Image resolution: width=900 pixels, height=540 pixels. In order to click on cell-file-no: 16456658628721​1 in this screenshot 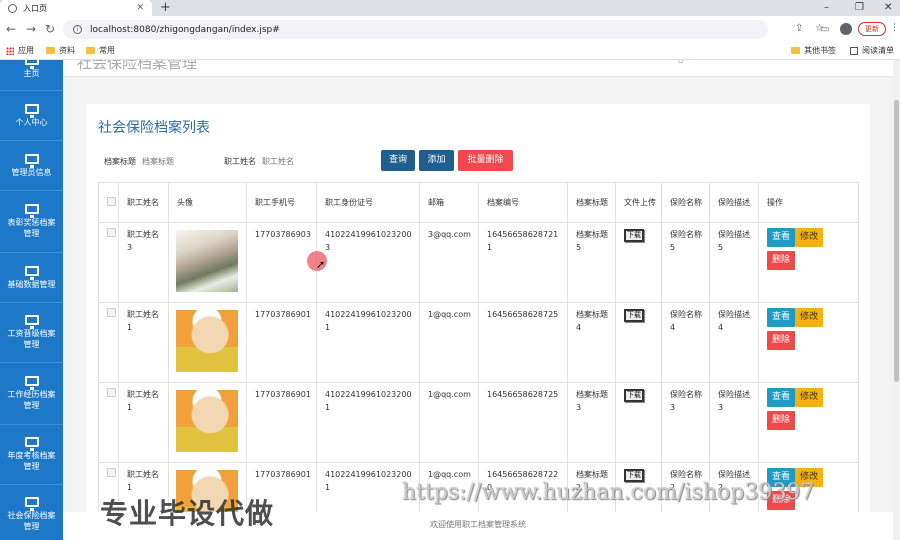, I will do `click(523, 262)`.